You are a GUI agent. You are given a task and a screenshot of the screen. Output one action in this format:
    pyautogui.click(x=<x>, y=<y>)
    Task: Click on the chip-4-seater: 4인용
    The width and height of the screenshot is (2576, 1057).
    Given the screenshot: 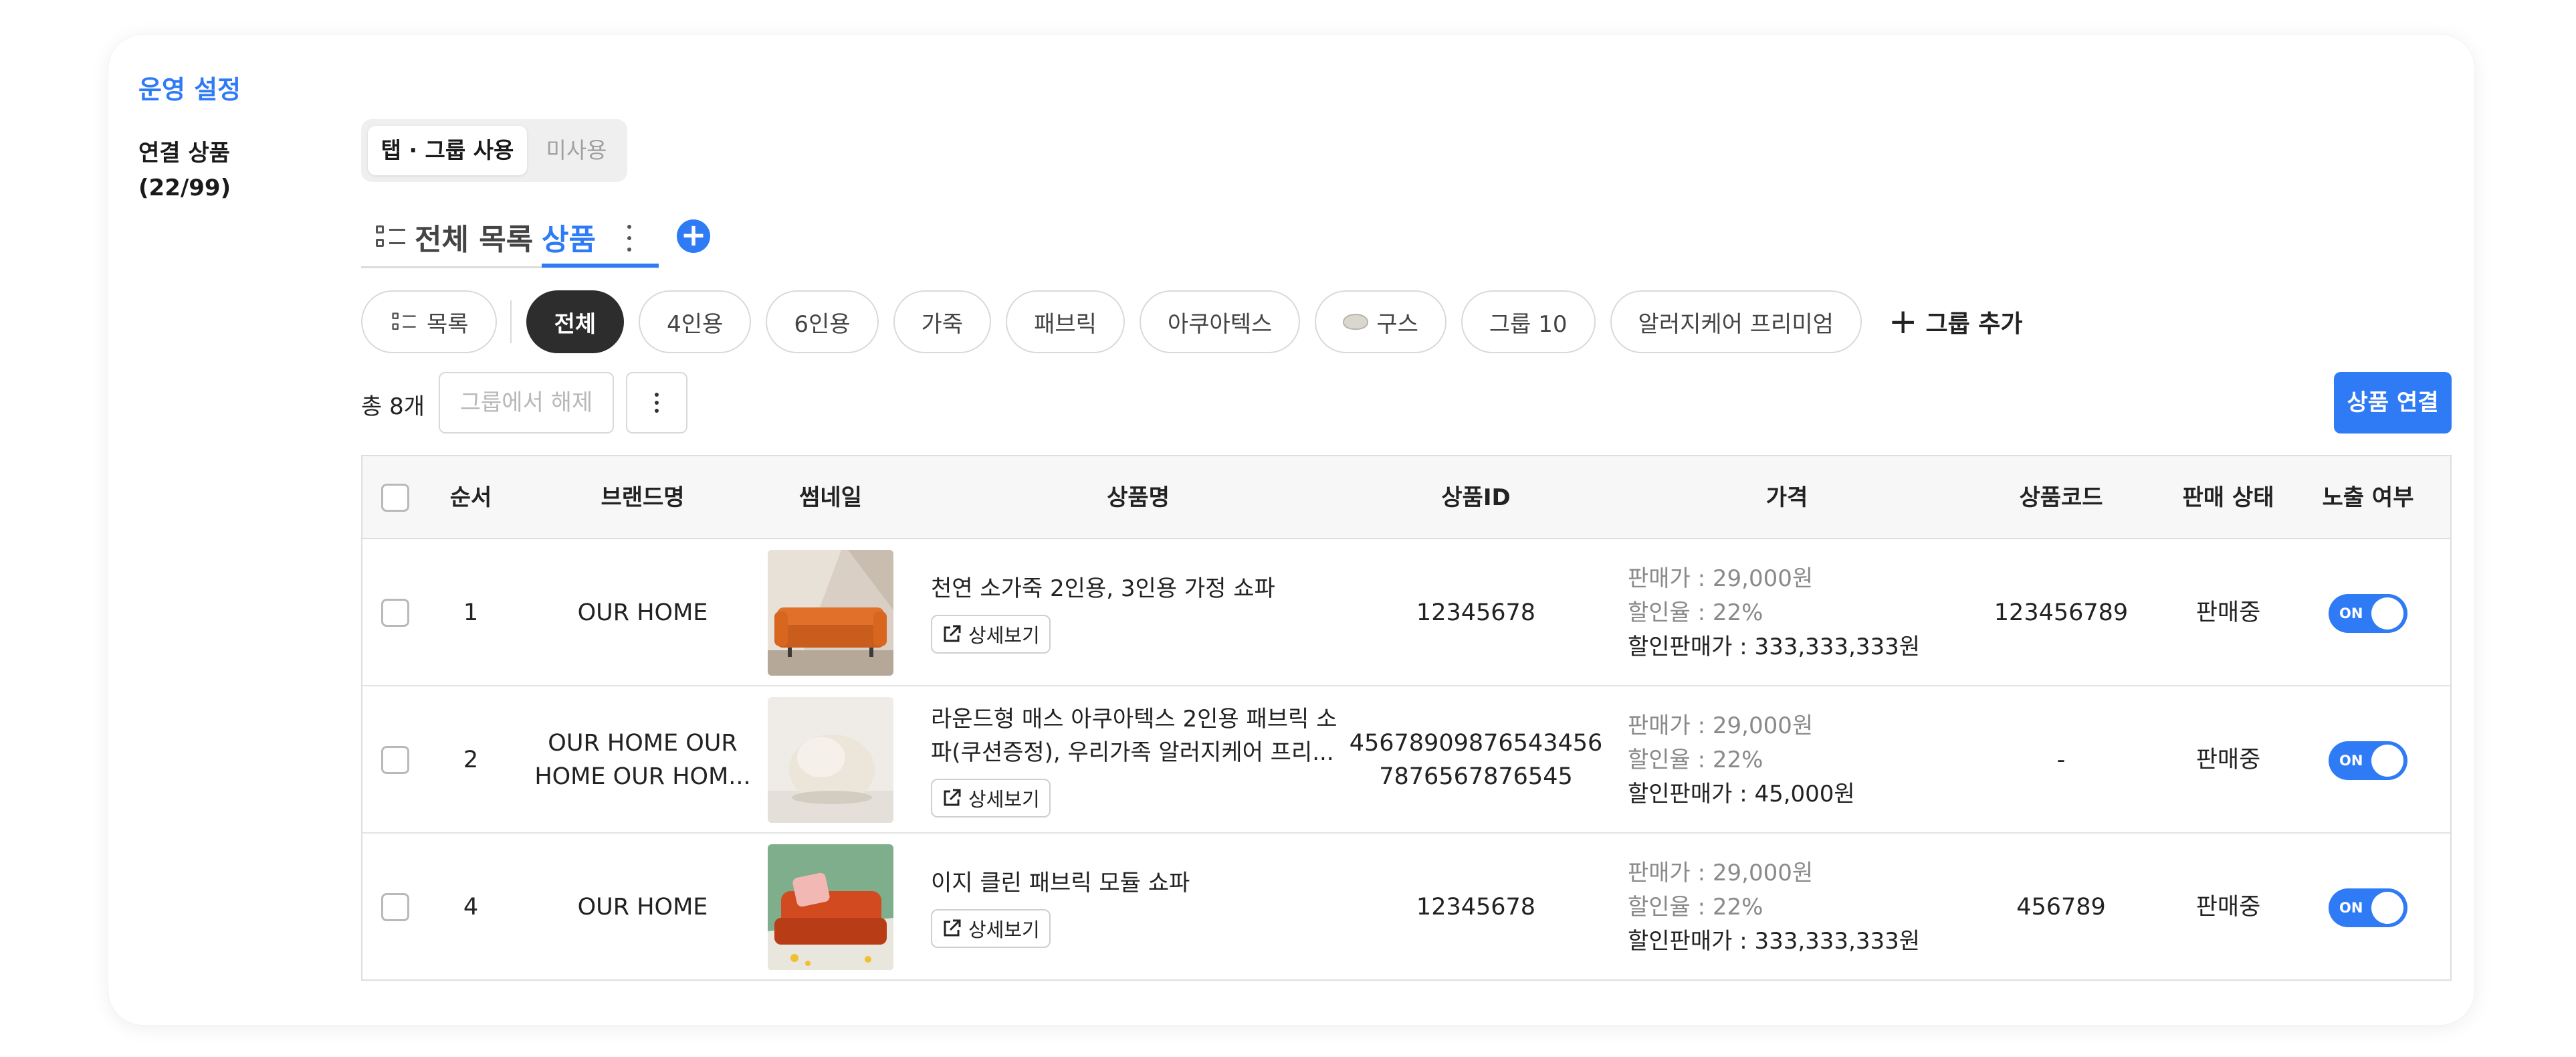 What is the action you would take?
    pyautogui.click(x=695, y=321)
    